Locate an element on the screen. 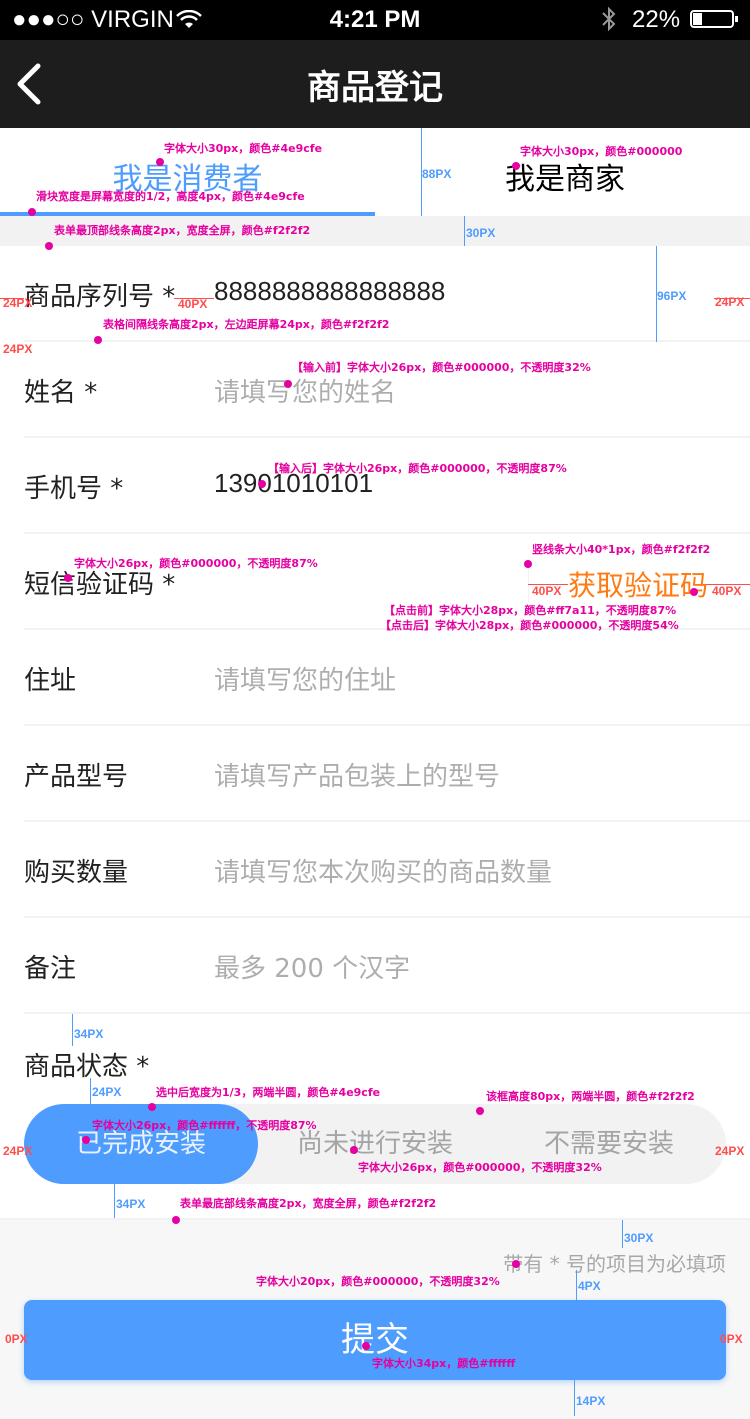 This screenshot has width=750, height=1419. quantity-row: 购买数量 请填写您本次购买的商品数量 is located at coordinates (375, 870).